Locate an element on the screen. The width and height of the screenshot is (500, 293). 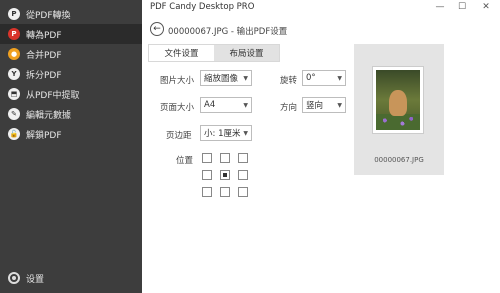
sidebar-item-label: 合并PDF is located at coordinates (44, 55).